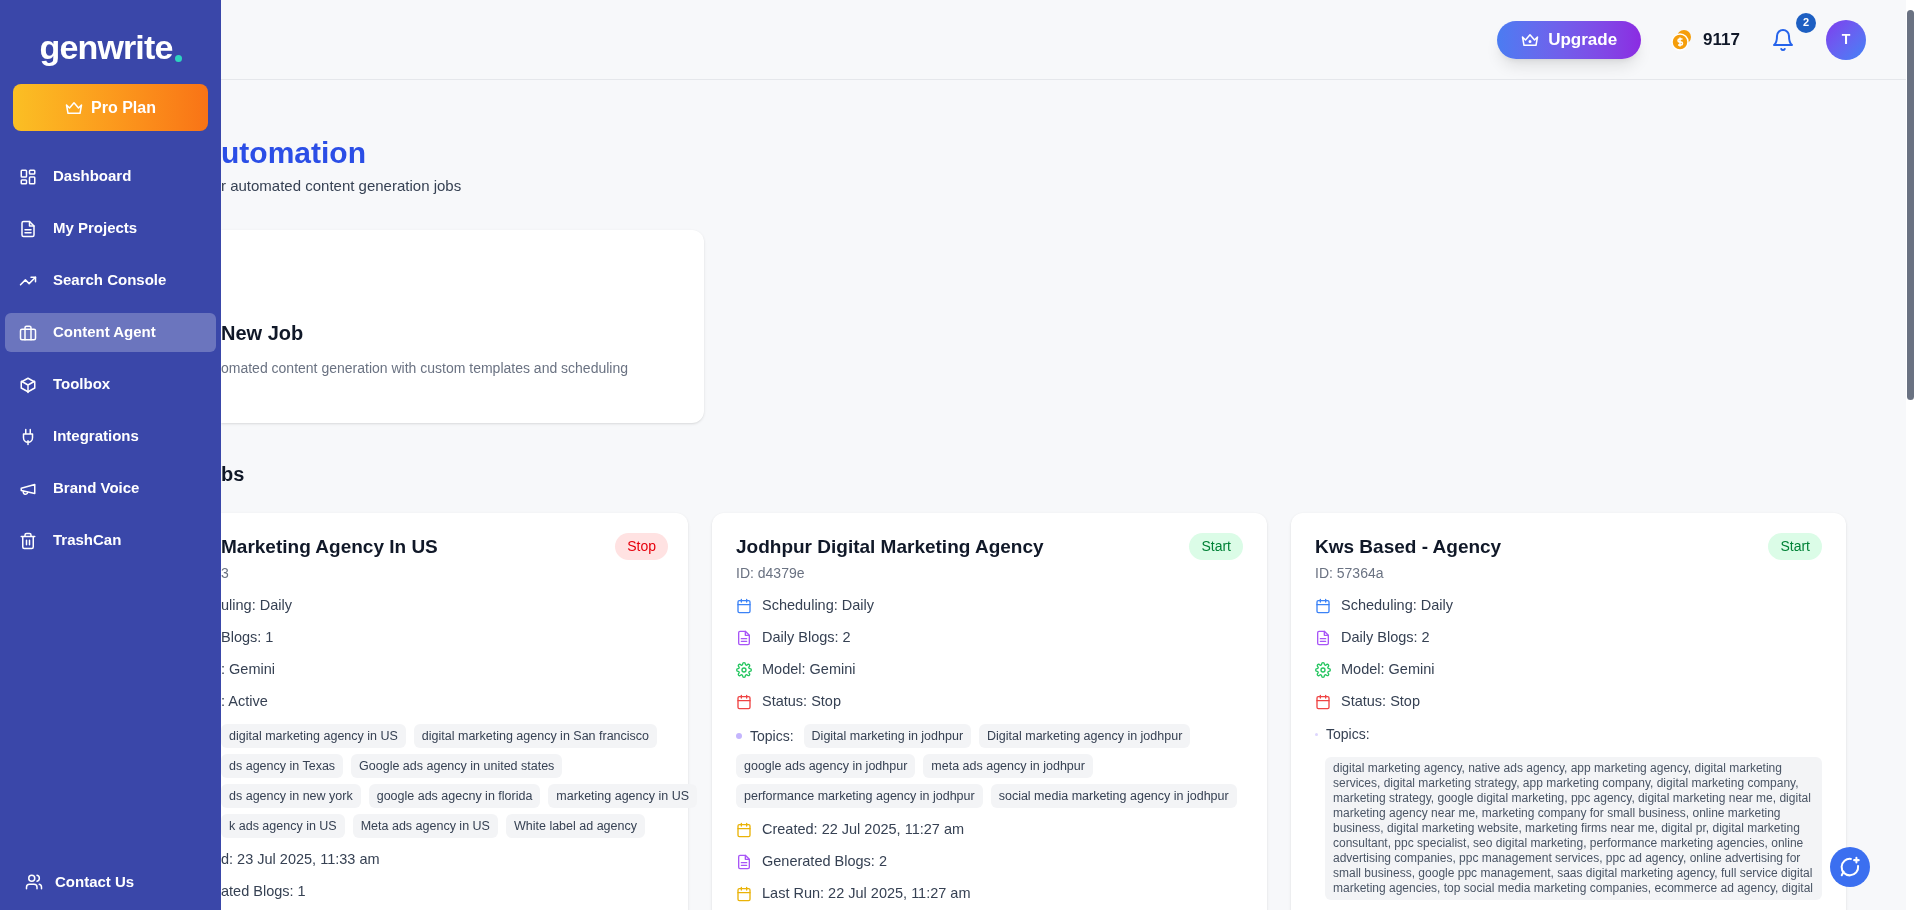 This screenshot has height=910, width=1916. I want to click on logo-text: genwrite, so click(106, 47).